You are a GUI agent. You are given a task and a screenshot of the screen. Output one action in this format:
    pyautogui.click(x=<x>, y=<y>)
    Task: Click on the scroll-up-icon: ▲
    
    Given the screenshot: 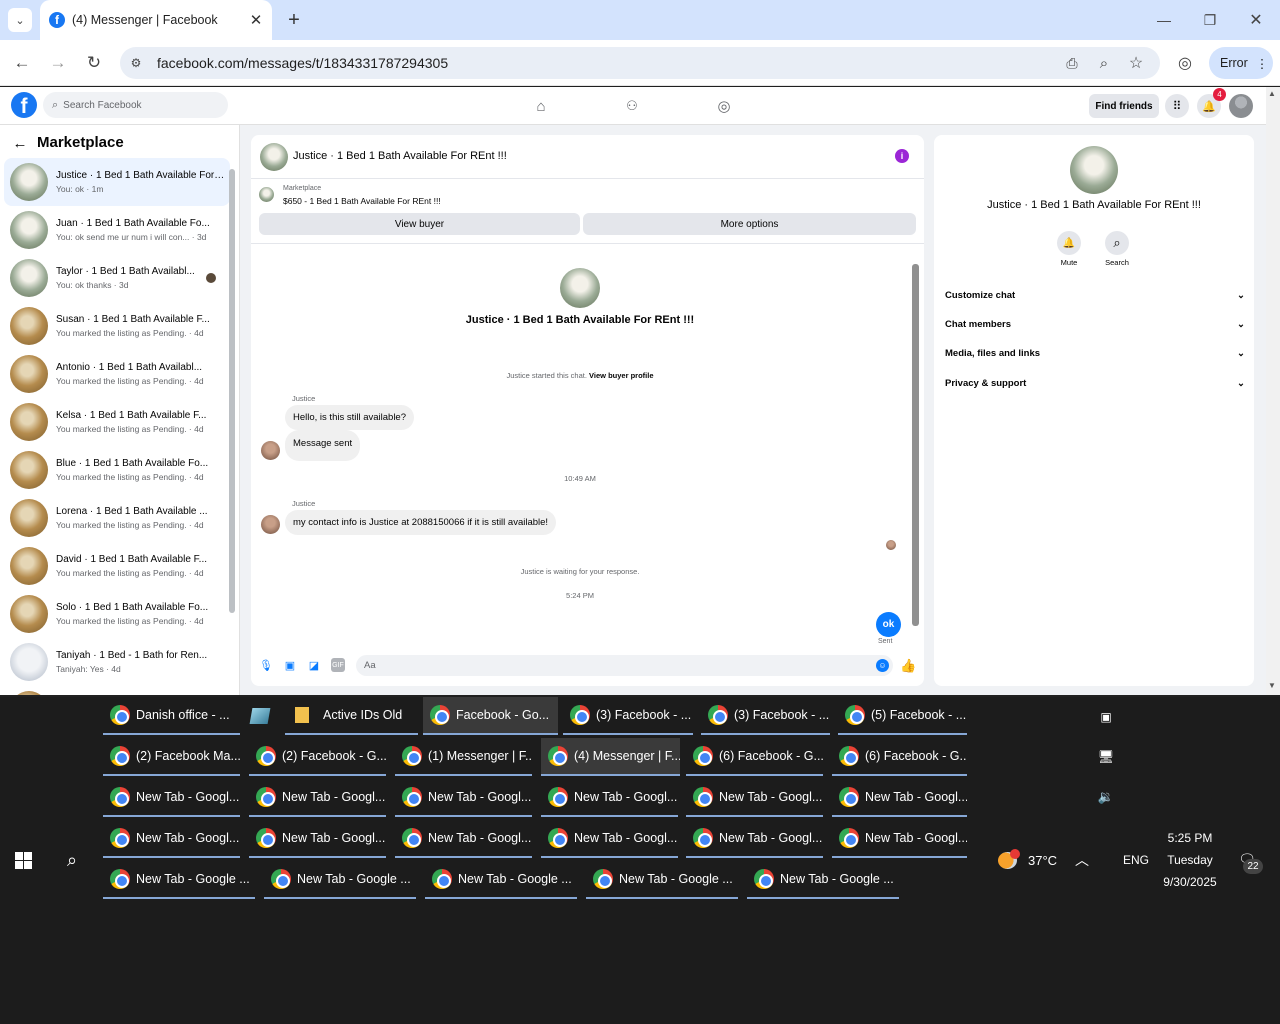 What is the action you would take?
    pyautogui.click(x=1272, y=93)
    